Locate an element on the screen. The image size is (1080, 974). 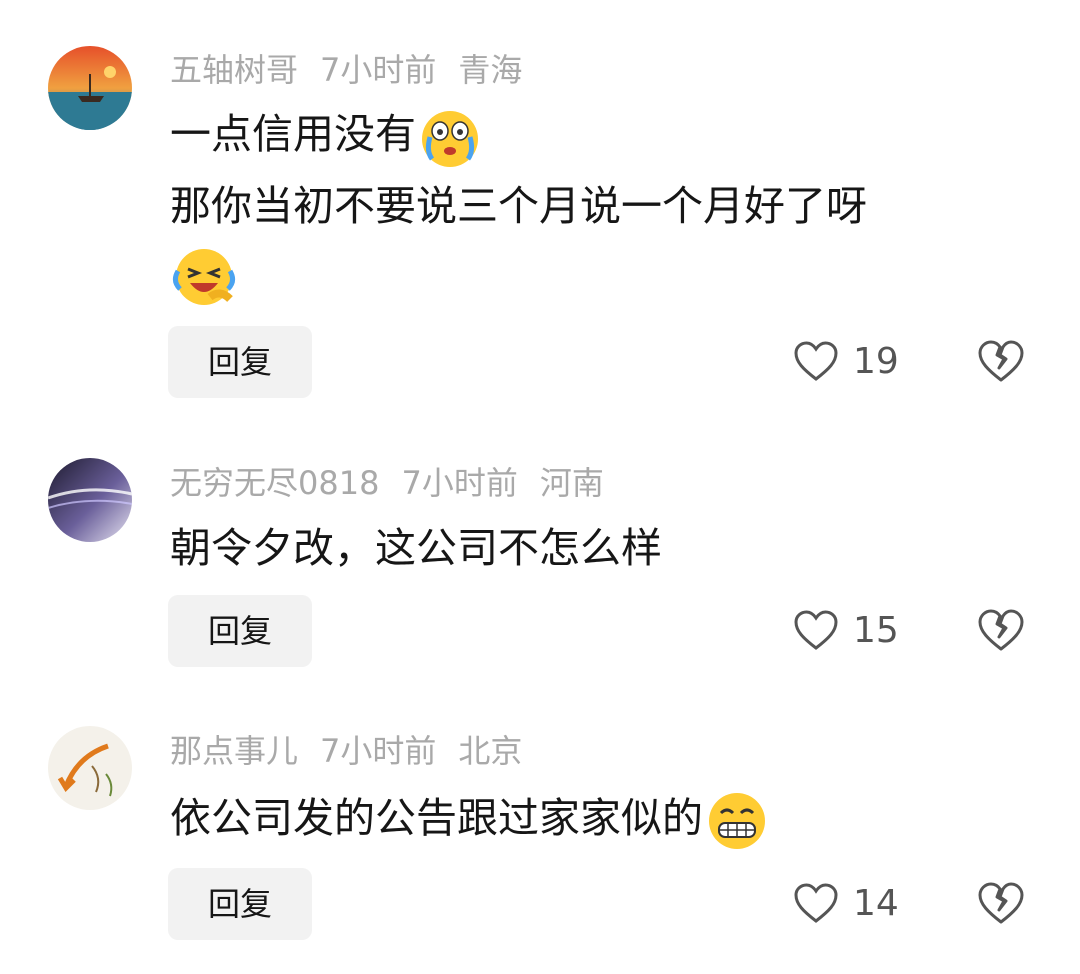
comment-text: 依公司发的公告跟过家家似的 is located at coordinates (470, 818).